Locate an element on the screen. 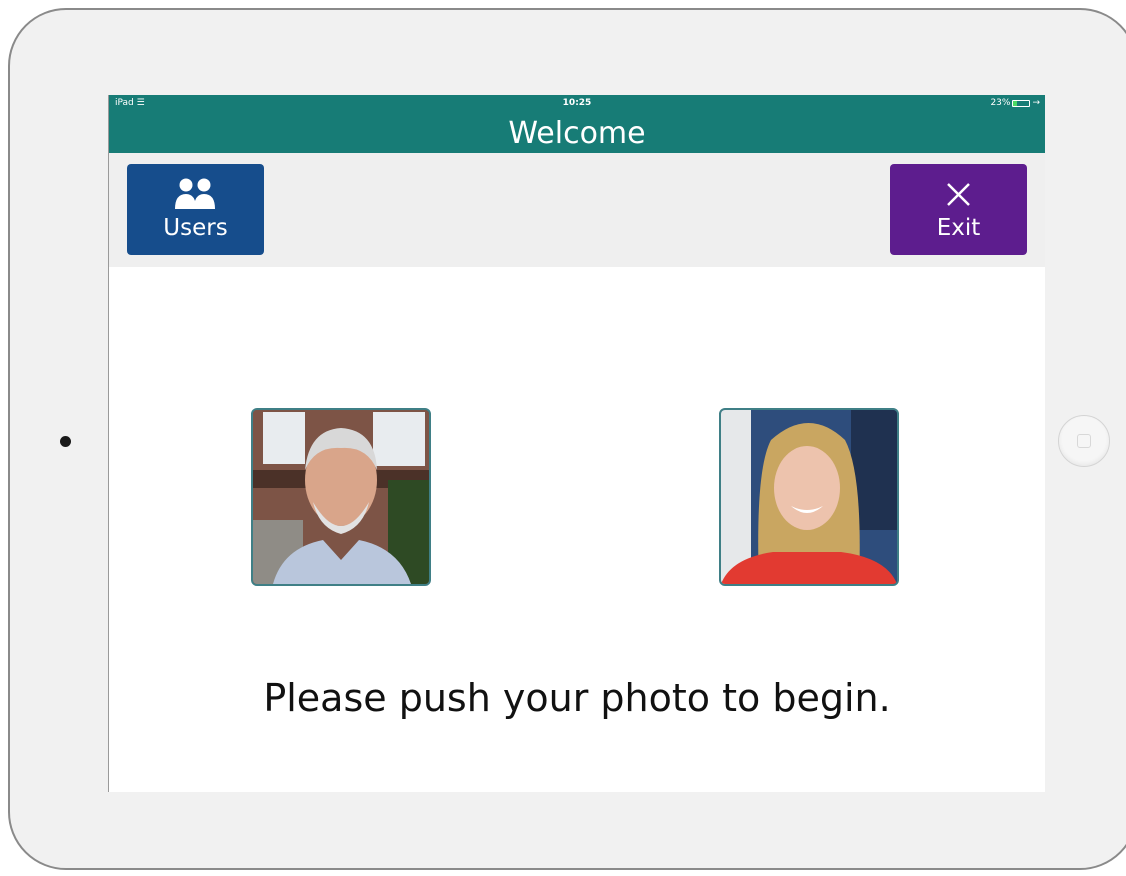 The image size is (1126, 876). exit-button-label: Exit is located at coordinates (958, 228).